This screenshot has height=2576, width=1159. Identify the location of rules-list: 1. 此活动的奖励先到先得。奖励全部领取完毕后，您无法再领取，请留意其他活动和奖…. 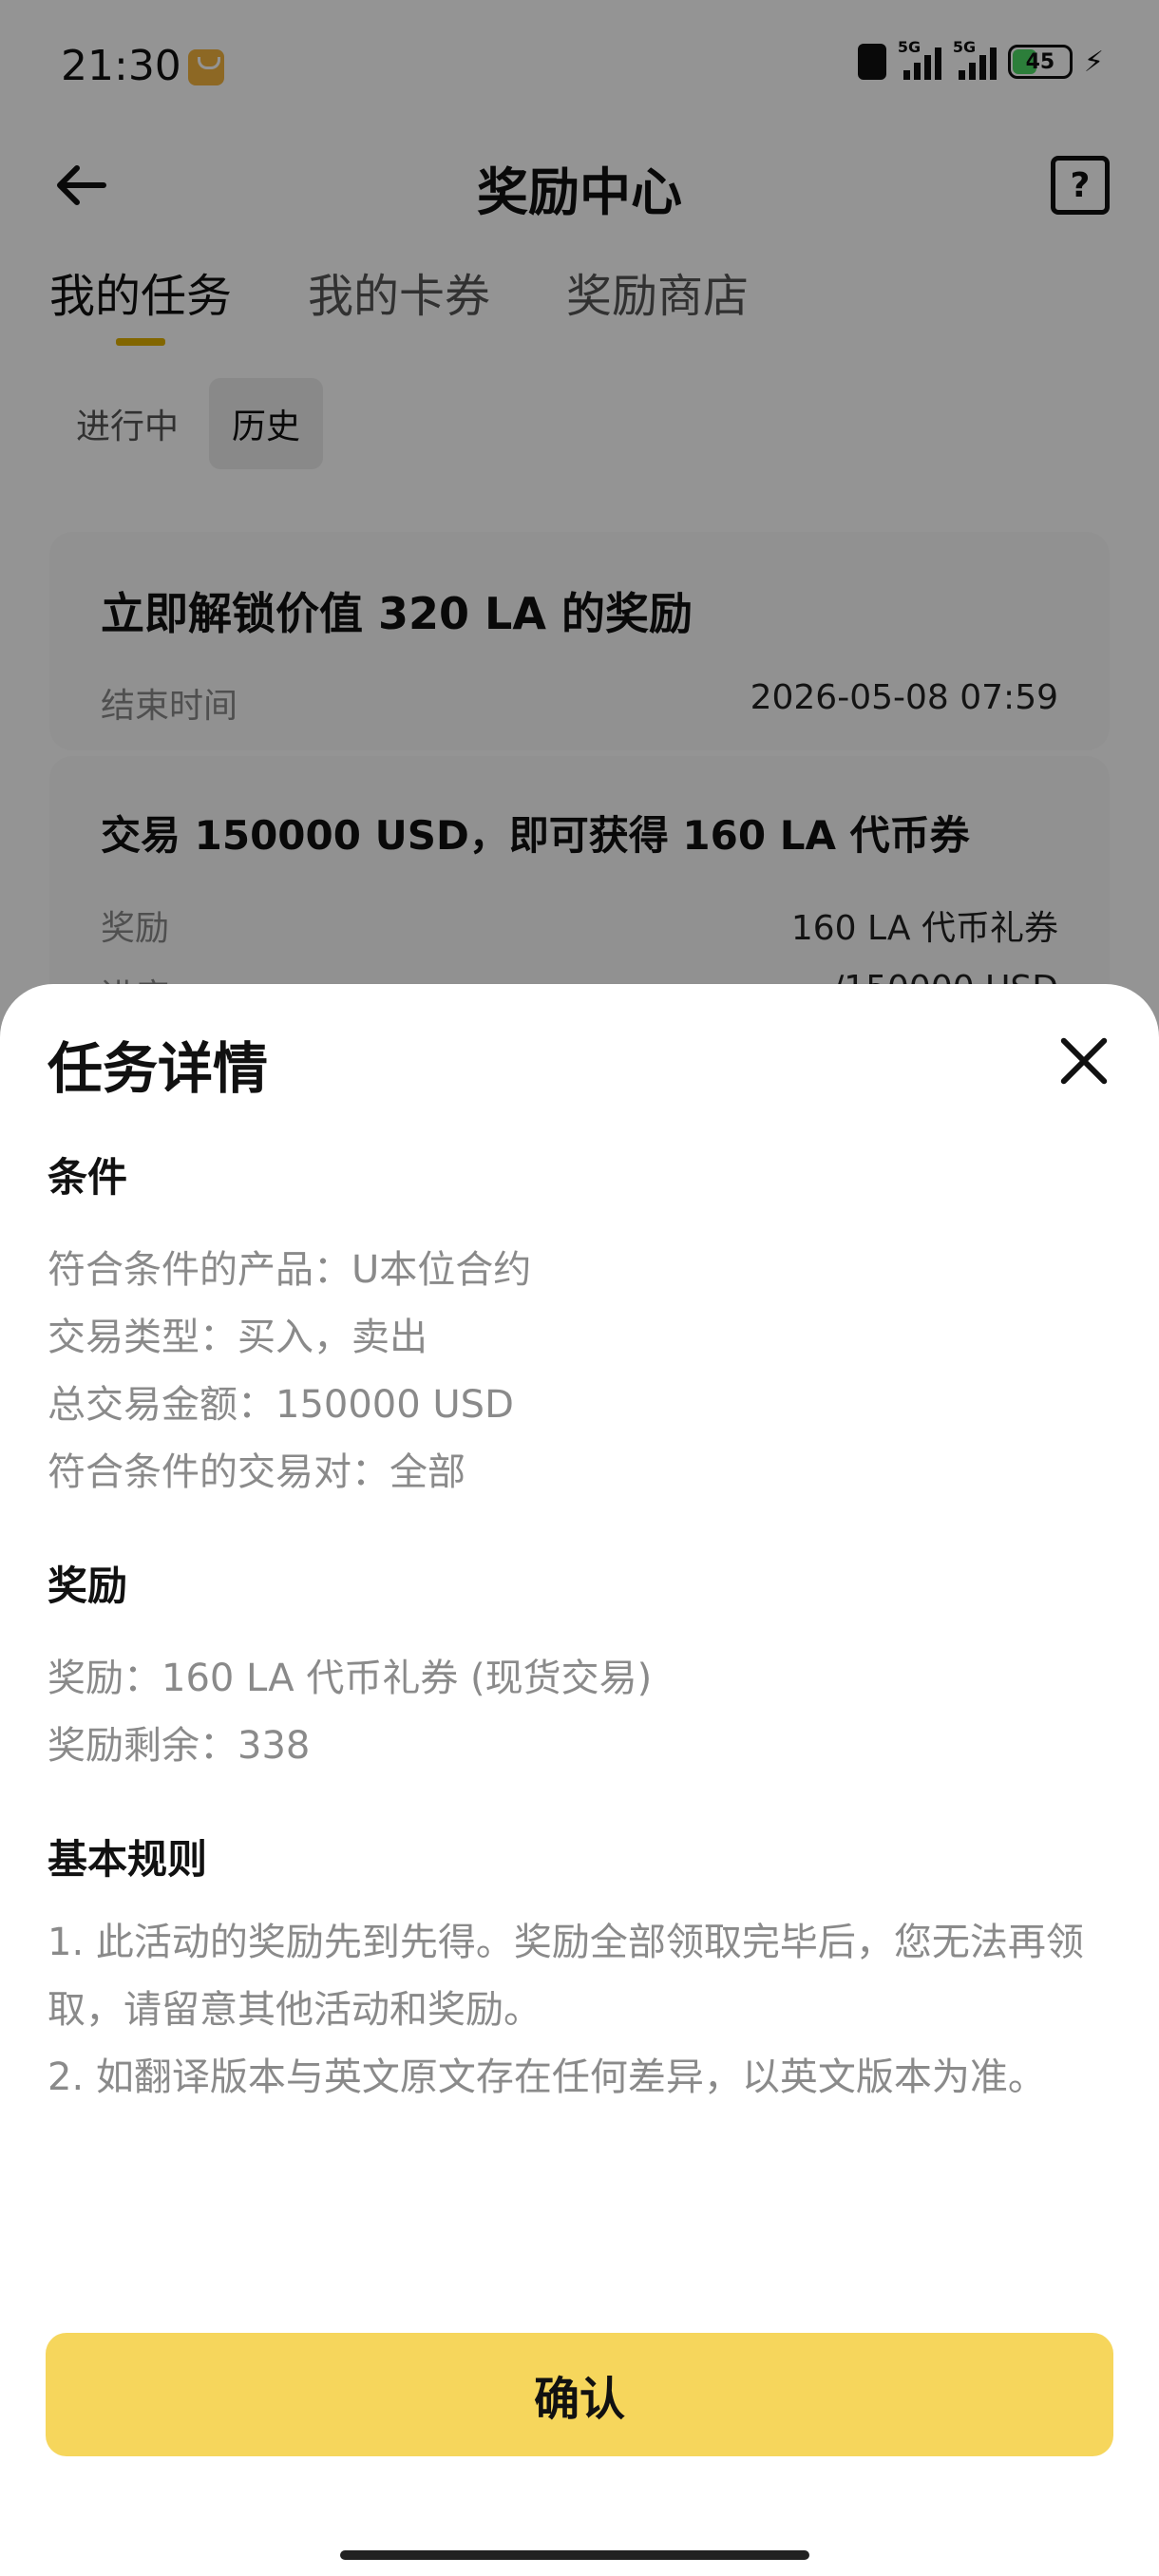
(580, 2010).